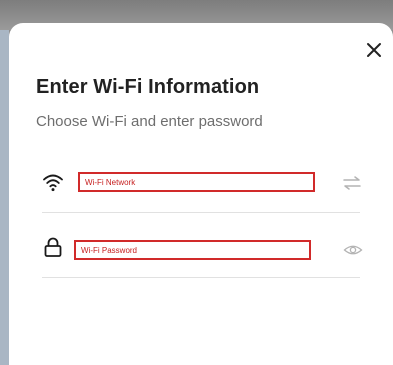 The image size is (393, 365). I want to click on close-icon, so click(374, 50).